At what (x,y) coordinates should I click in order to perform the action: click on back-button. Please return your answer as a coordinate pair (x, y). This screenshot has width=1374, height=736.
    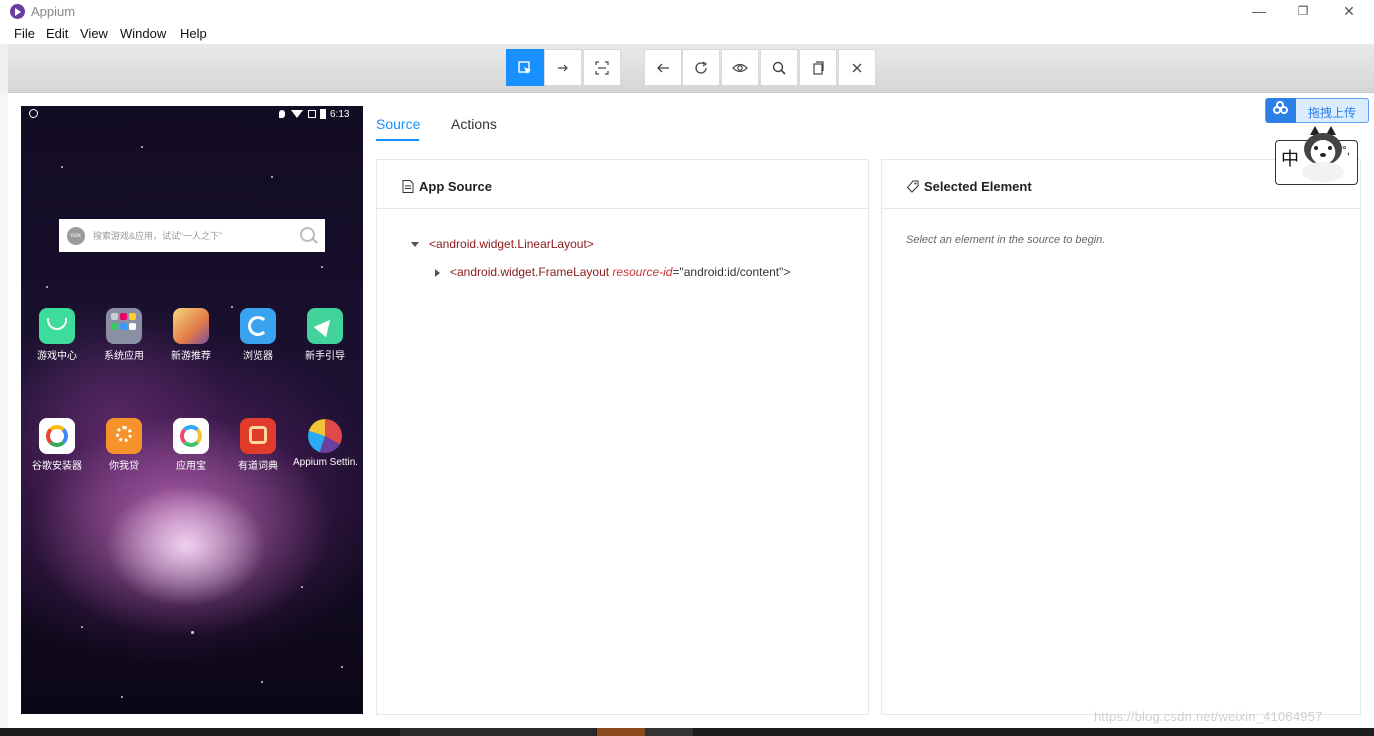
    Looking at the image, I should click on (663, 67).